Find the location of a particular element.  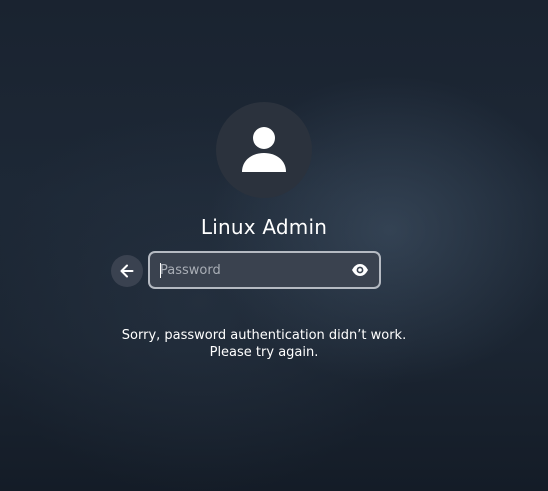

text-cursor is located at coordinates (160, 270).